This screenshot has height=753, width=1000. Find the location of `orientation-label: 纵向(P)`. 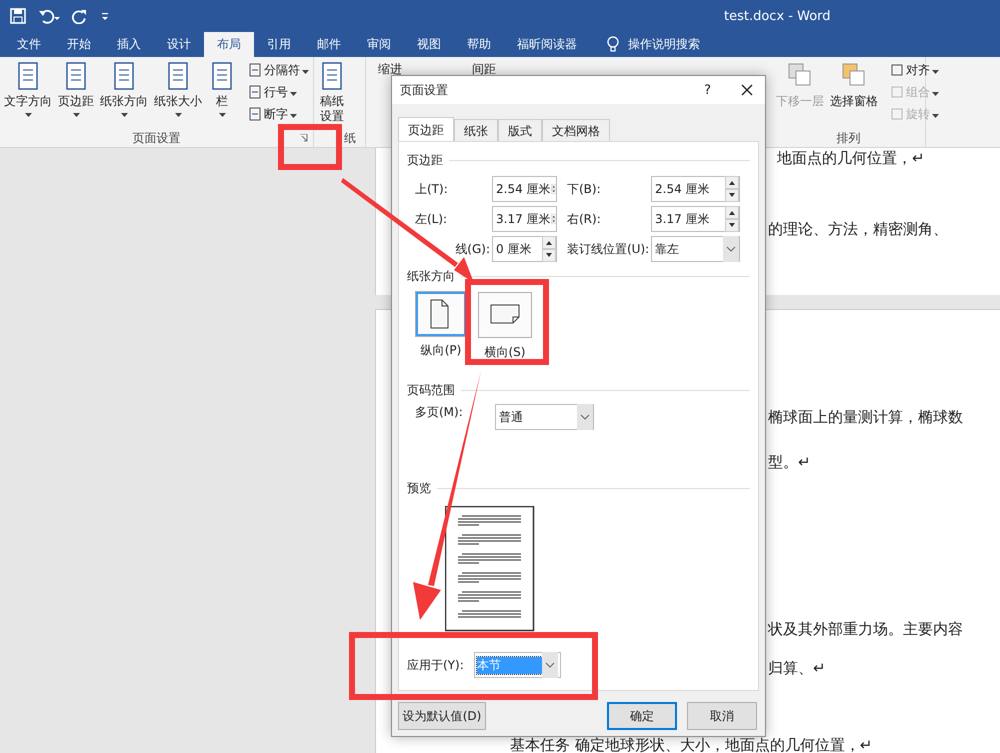

orientation-label: 纵向(P) is located at coordinates (441, 350).